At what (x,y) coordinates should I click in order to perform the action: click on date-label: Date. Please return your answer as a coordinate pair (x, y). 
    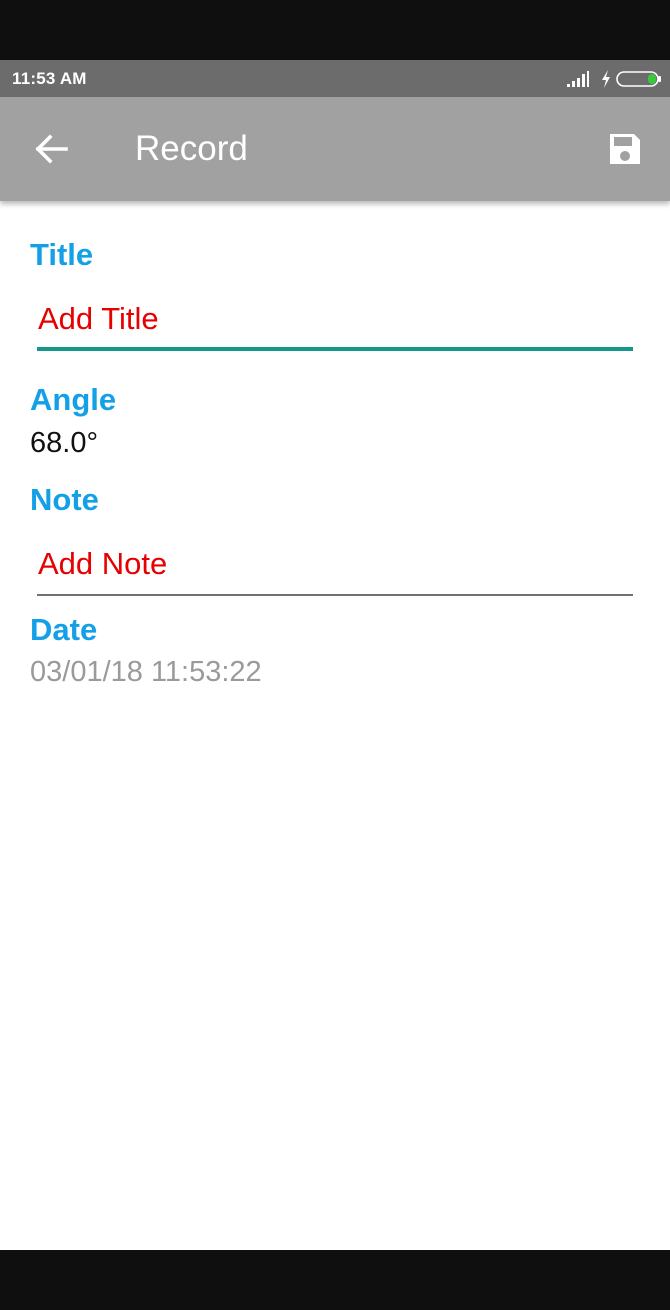
    Looking at the image, I should click on (64, 629).